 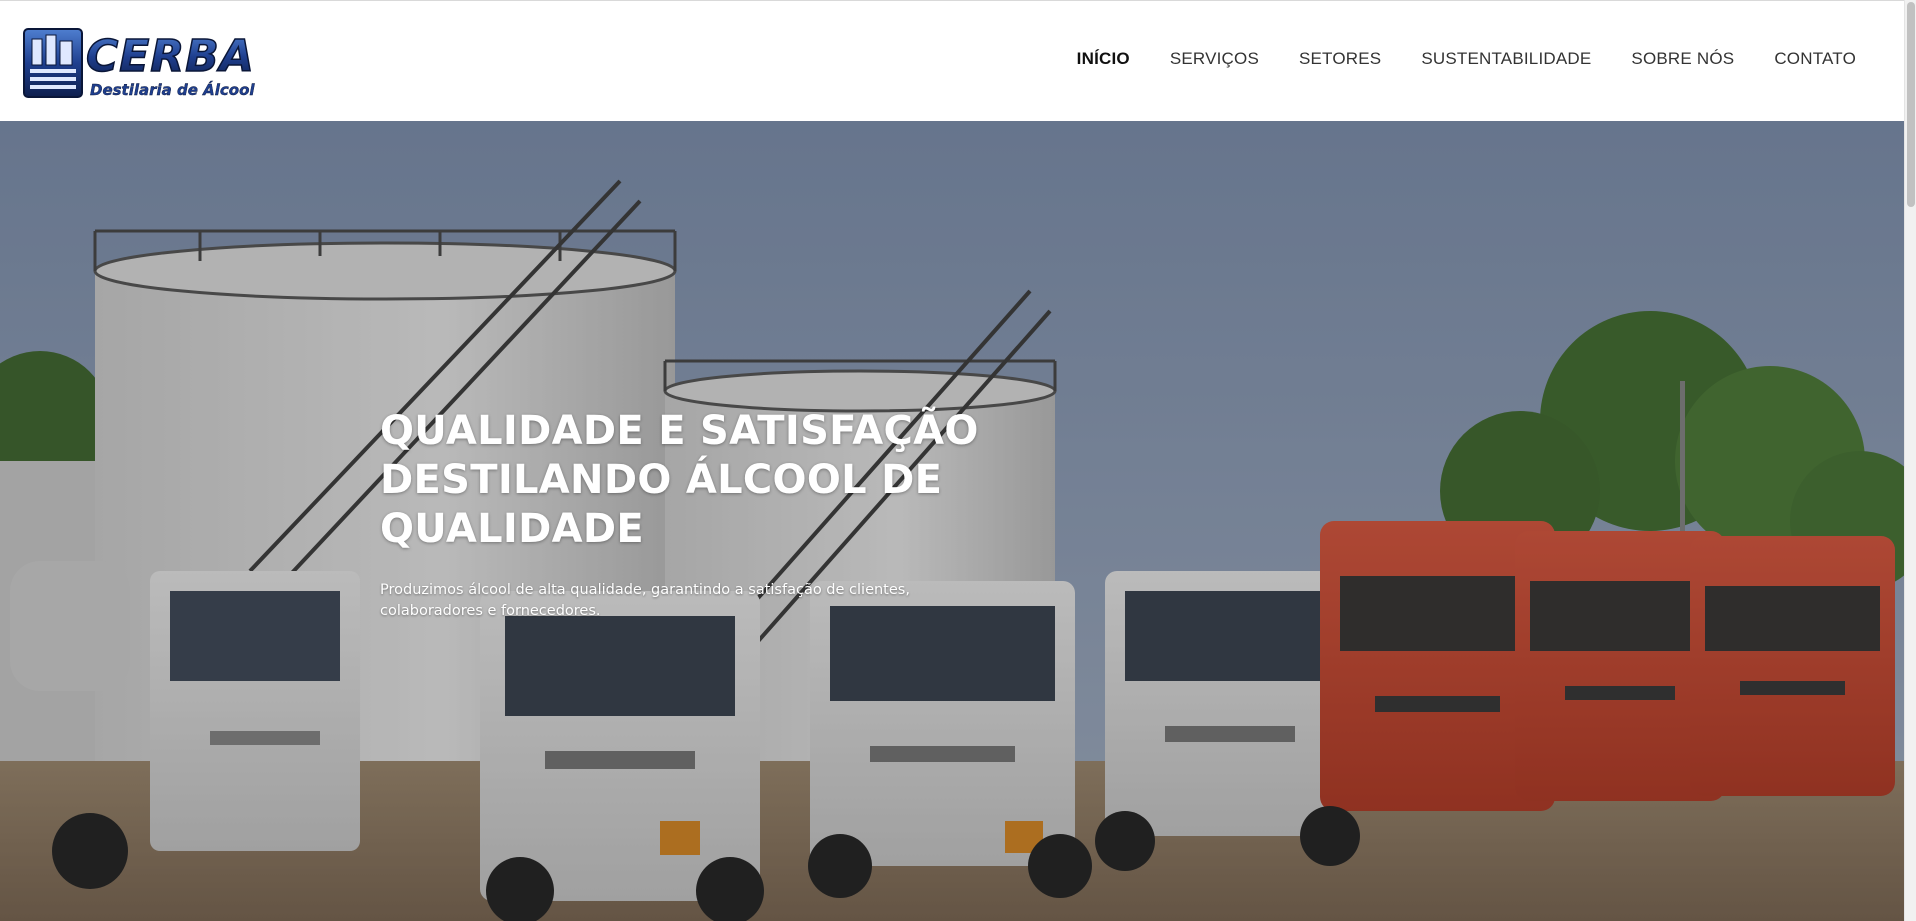 What do you see at coordinates (512, 529) in the screenshot?
I see `hero-title-line-3: QUALIDADE` at bounding box center [512, 529].